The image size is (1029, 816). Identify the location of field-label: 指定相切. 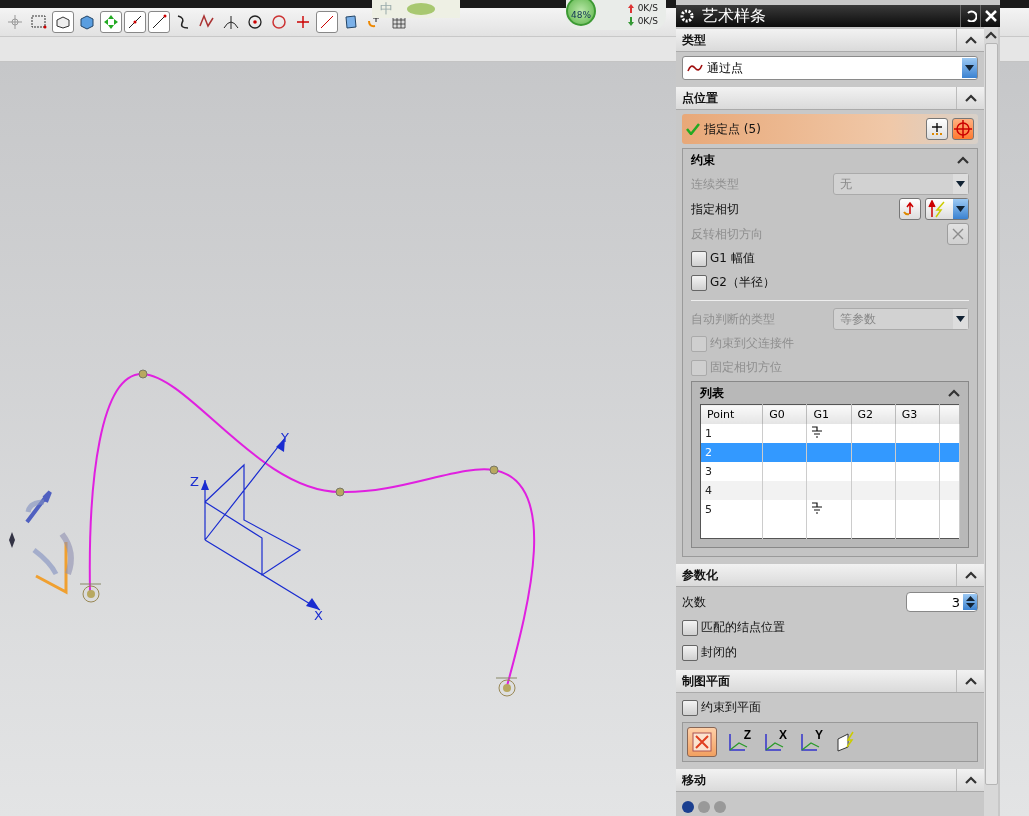
(715, 209).